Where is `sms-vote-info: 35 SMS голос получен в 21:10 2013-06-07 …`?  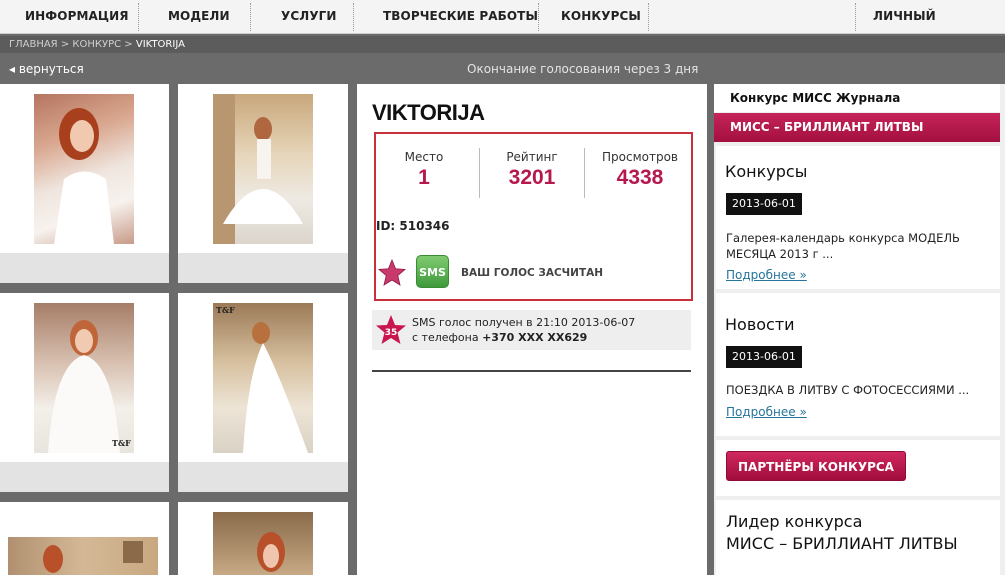 sms-vote-info: 35 SMS голос получен в 21:10 2013-06-07 … is located at coordinates (531, 330).